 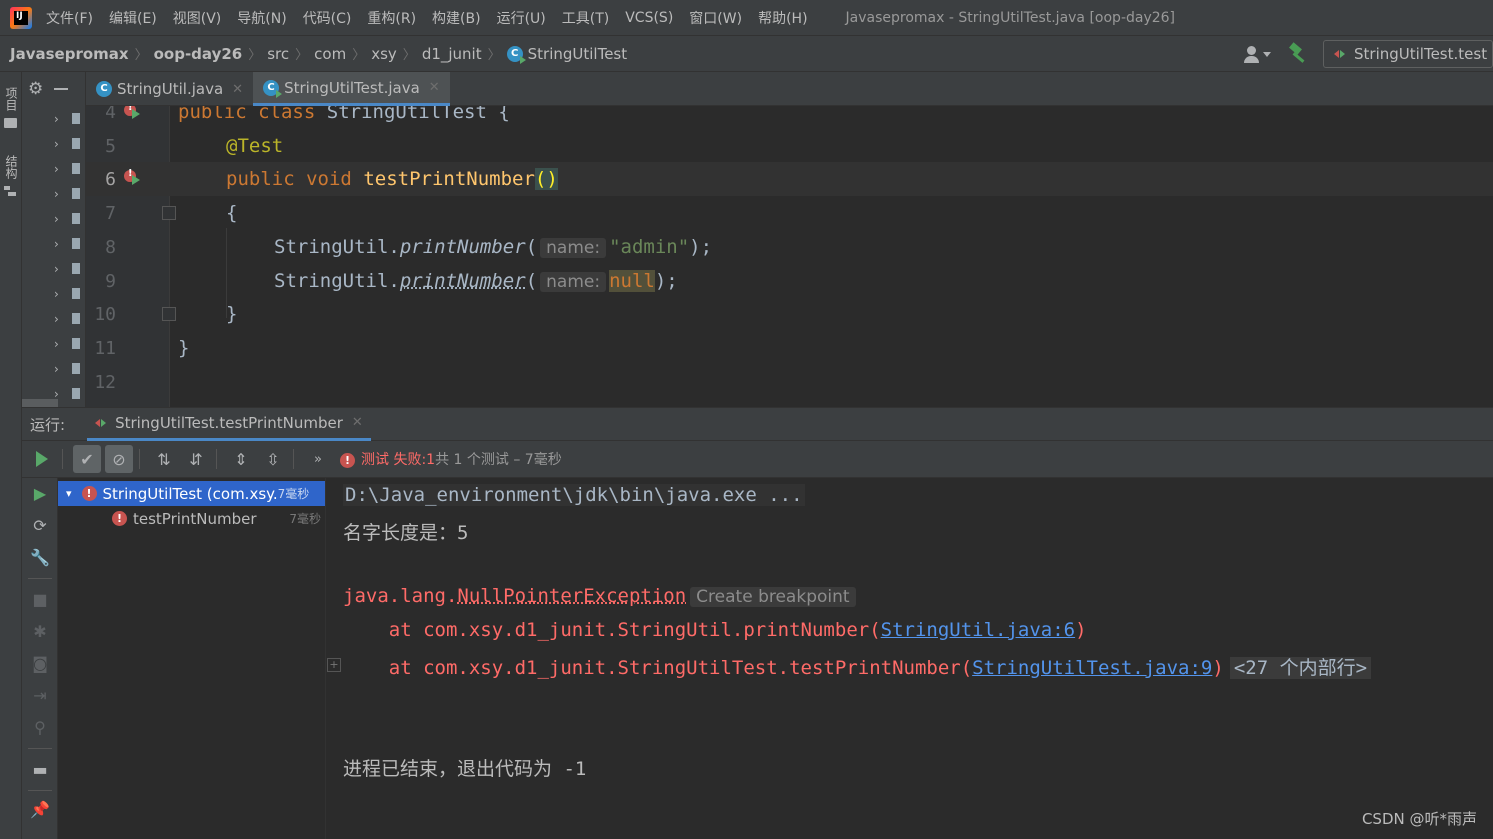 I want to click on sort-alphabetically-button: ⇅, so click(x=164, y=459).